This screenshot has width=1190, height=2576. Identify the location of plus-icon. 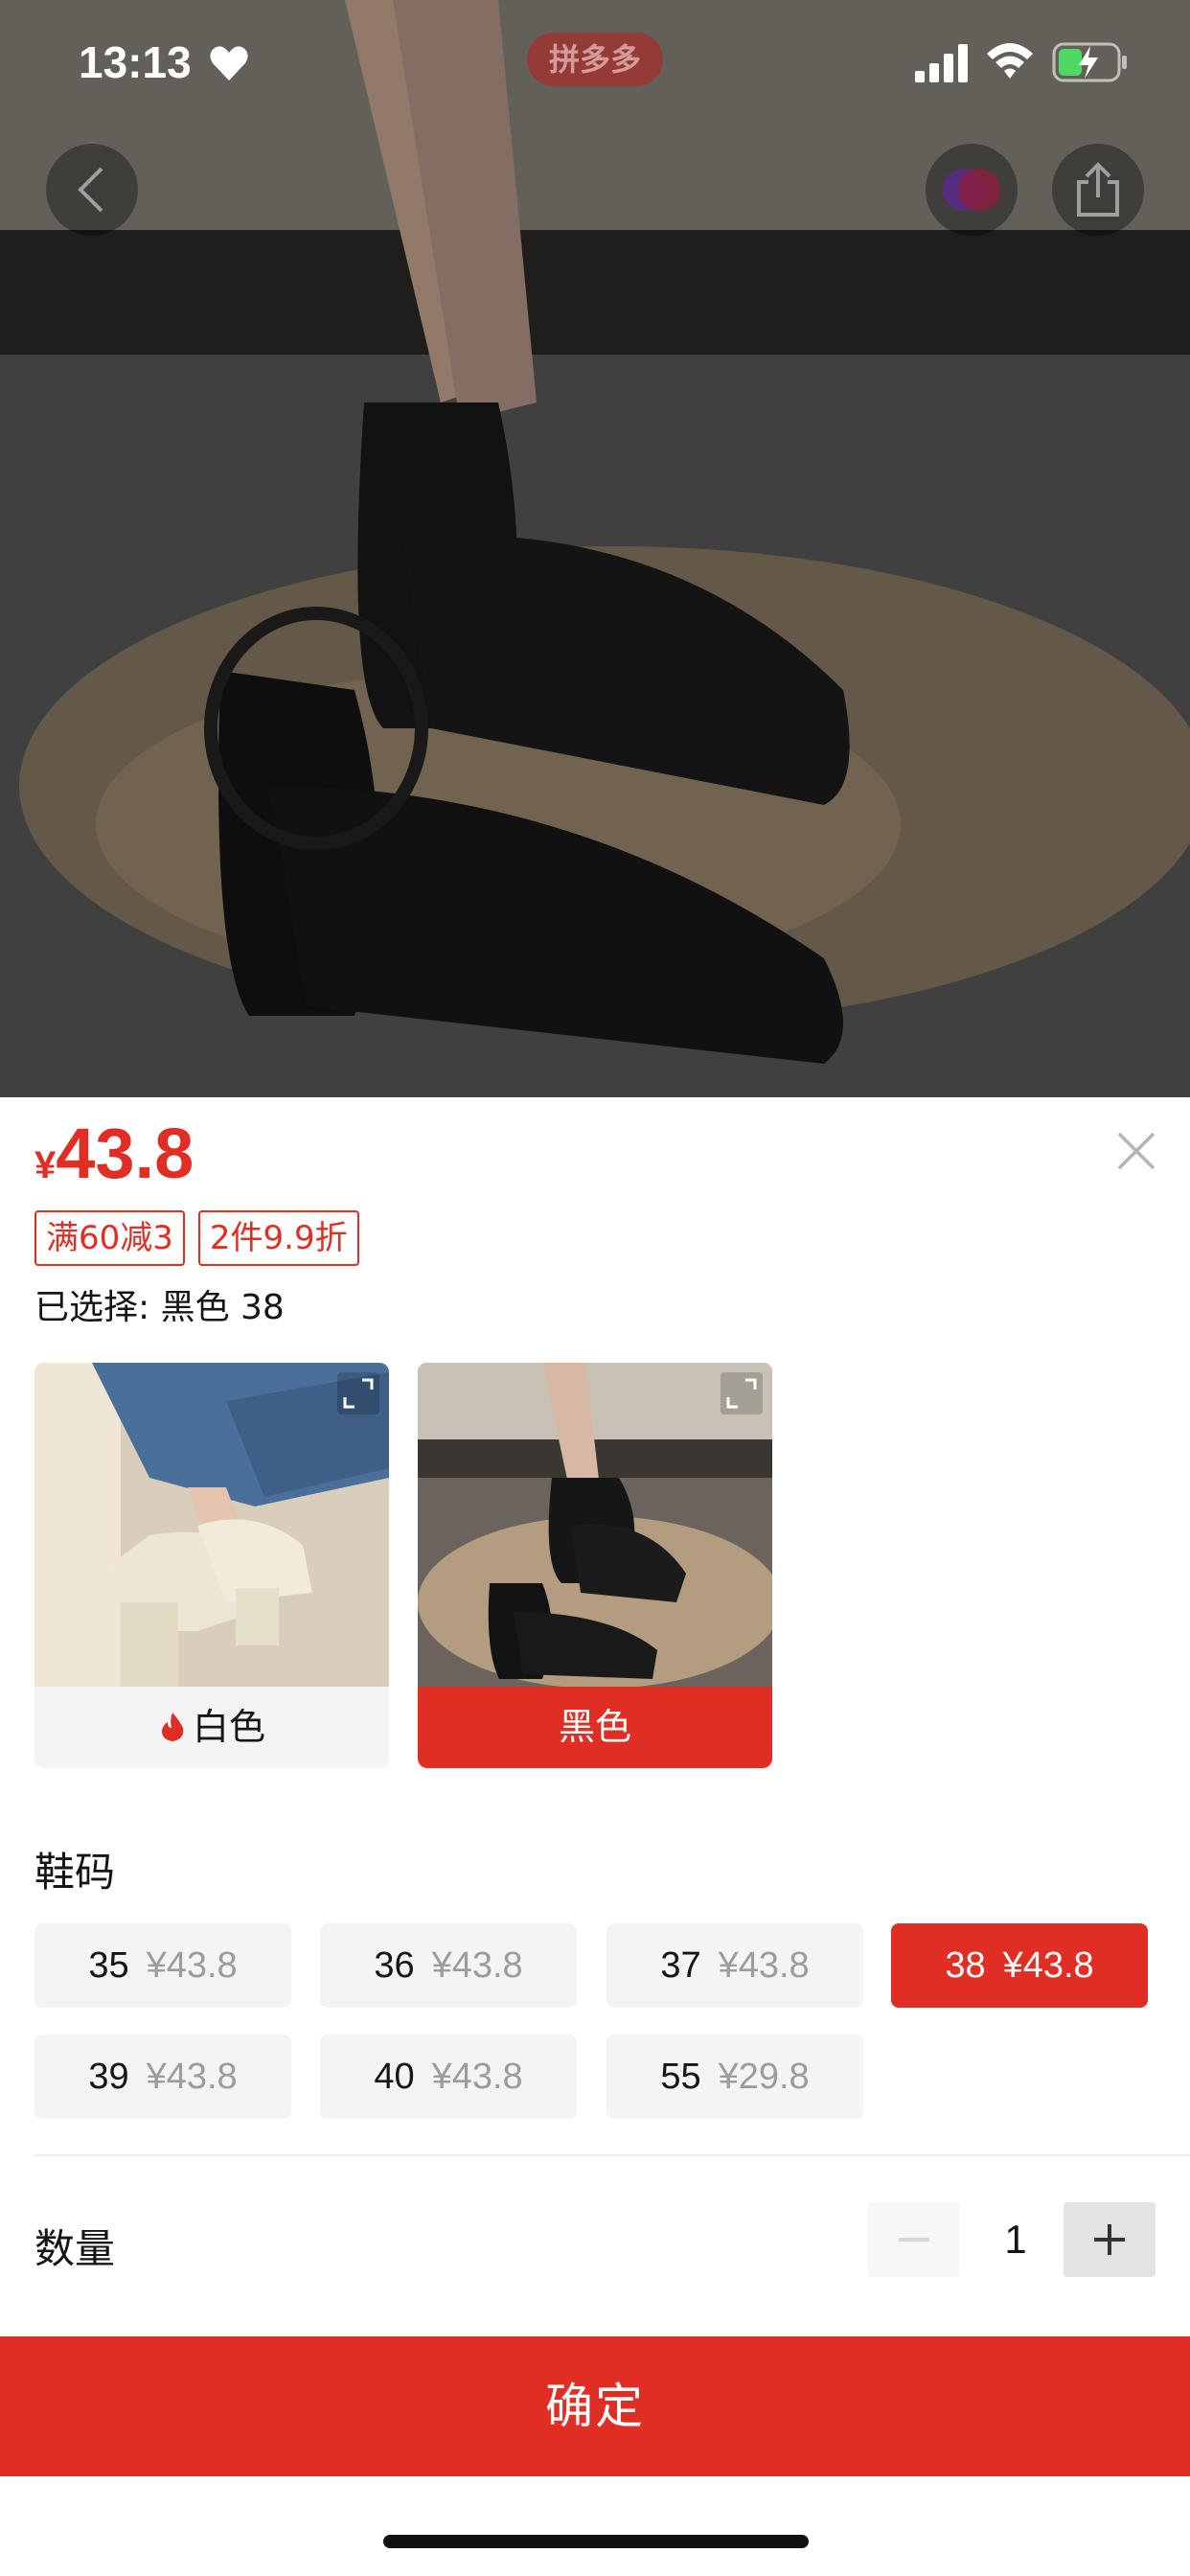
(1109, 2239).